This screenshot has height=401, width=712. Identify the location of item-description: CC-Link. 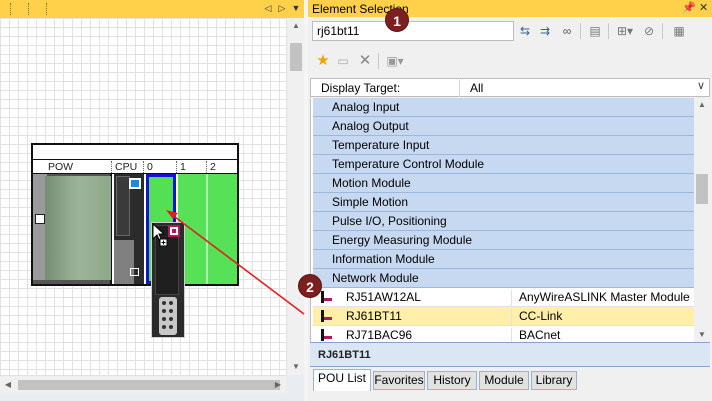
(536, 317).